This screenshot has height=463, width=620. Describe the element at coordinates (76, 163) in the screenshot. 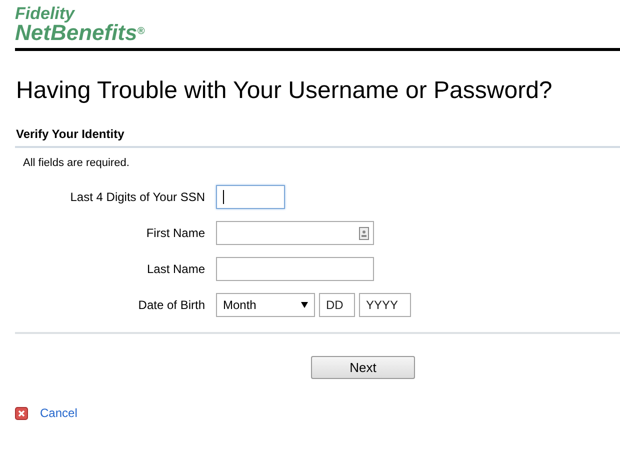

I see `required-note: All fields are required.` at that location.